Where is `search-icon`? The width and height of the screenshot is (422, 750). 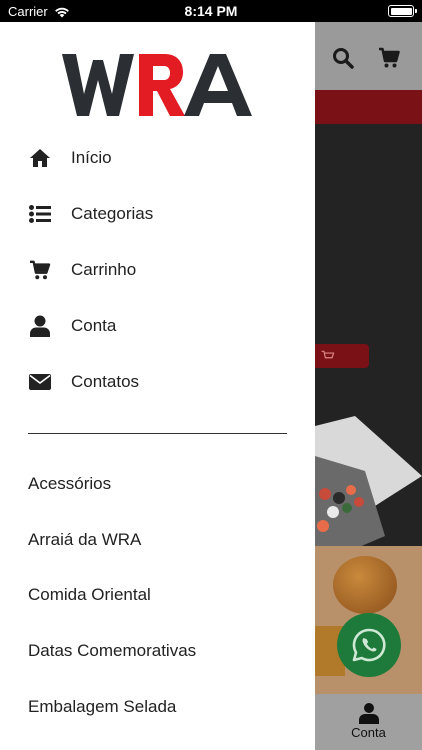 search-icon is located at coordinates (343, 58).